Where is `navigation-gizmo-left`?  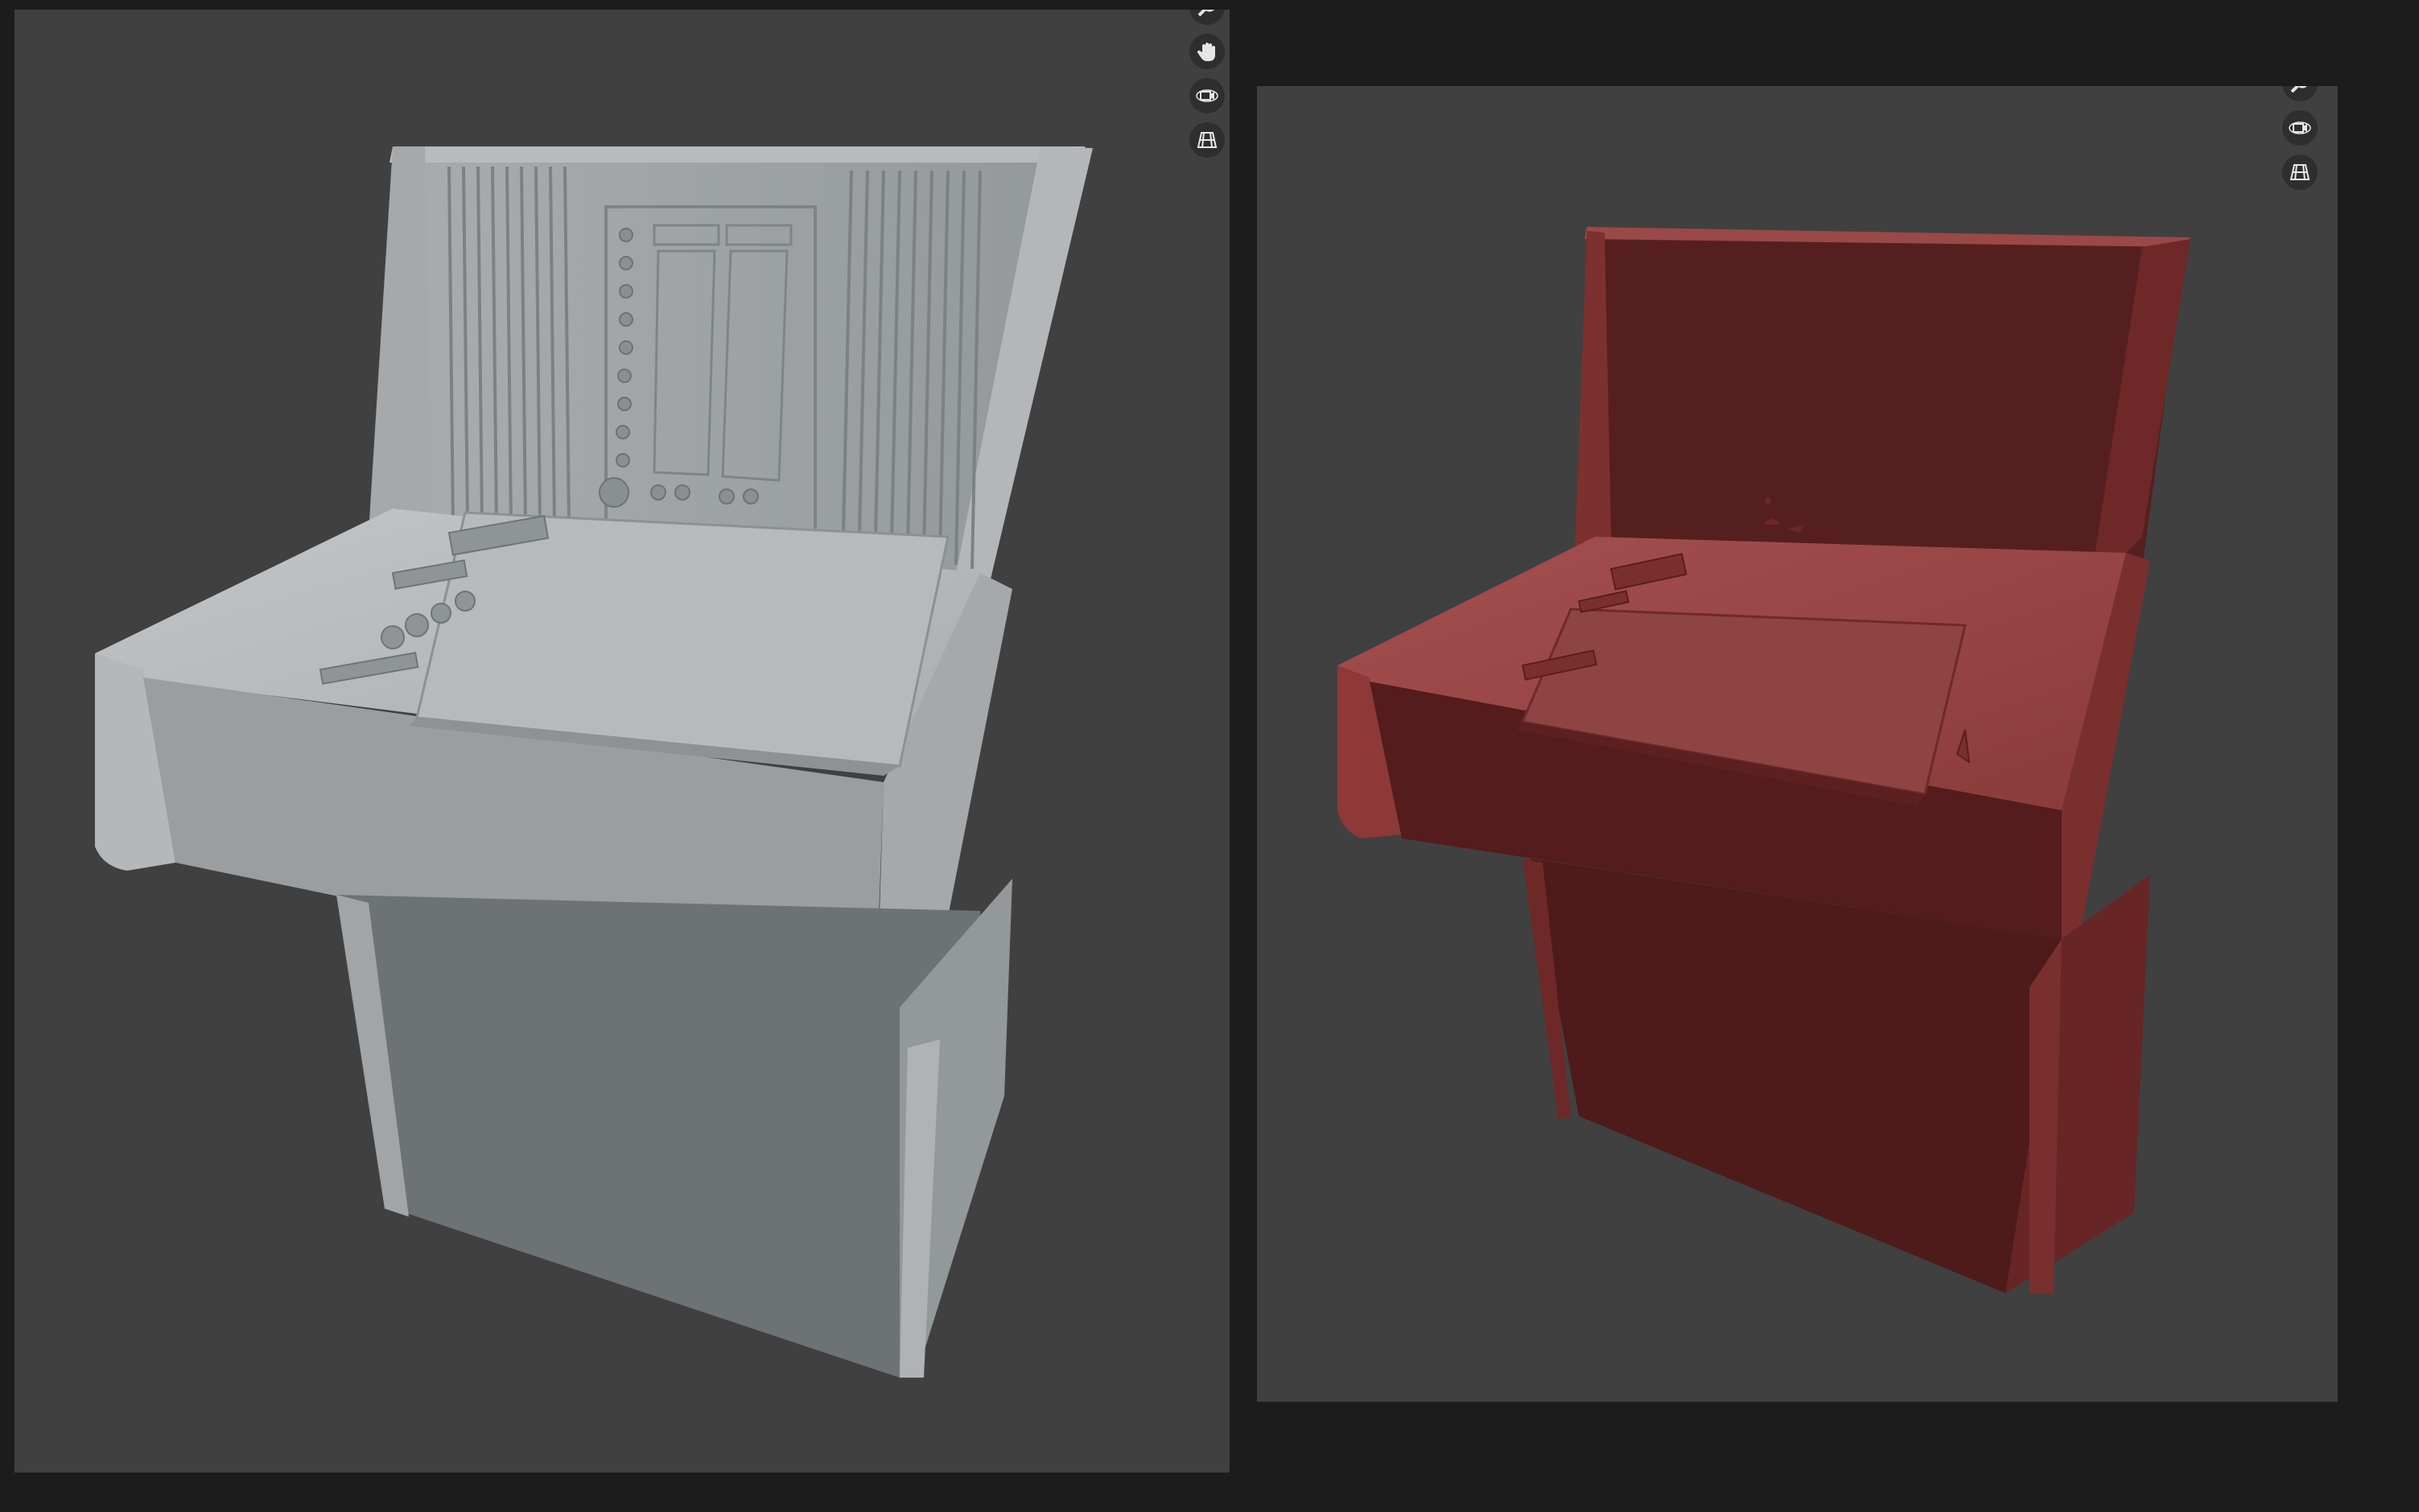
navigation-gizmo-left is located at coordinates (1207, 84).